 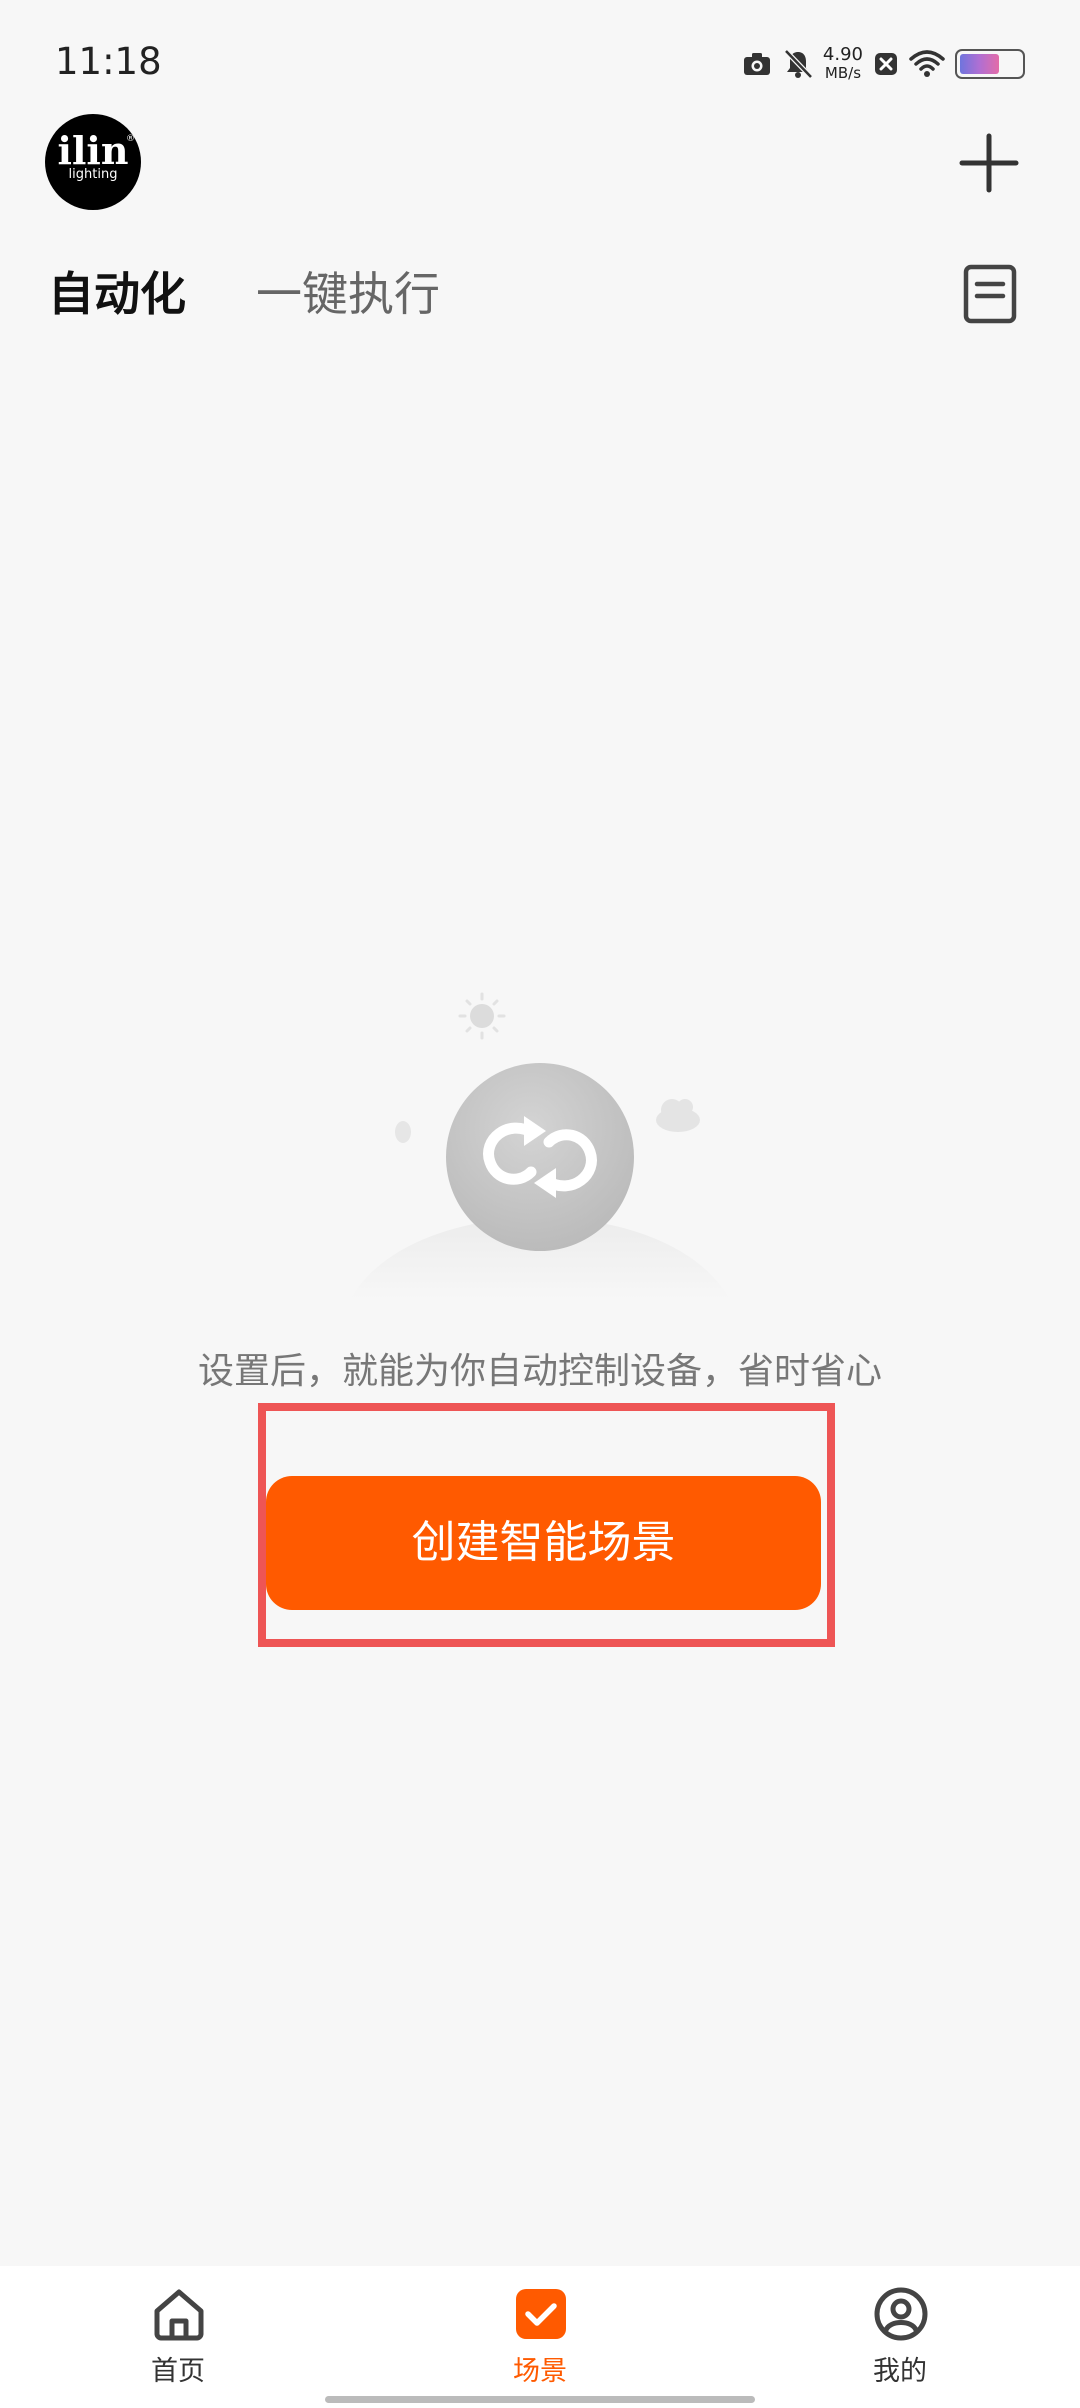 I want to click on wifi-icon, so click(x=927, y=63).